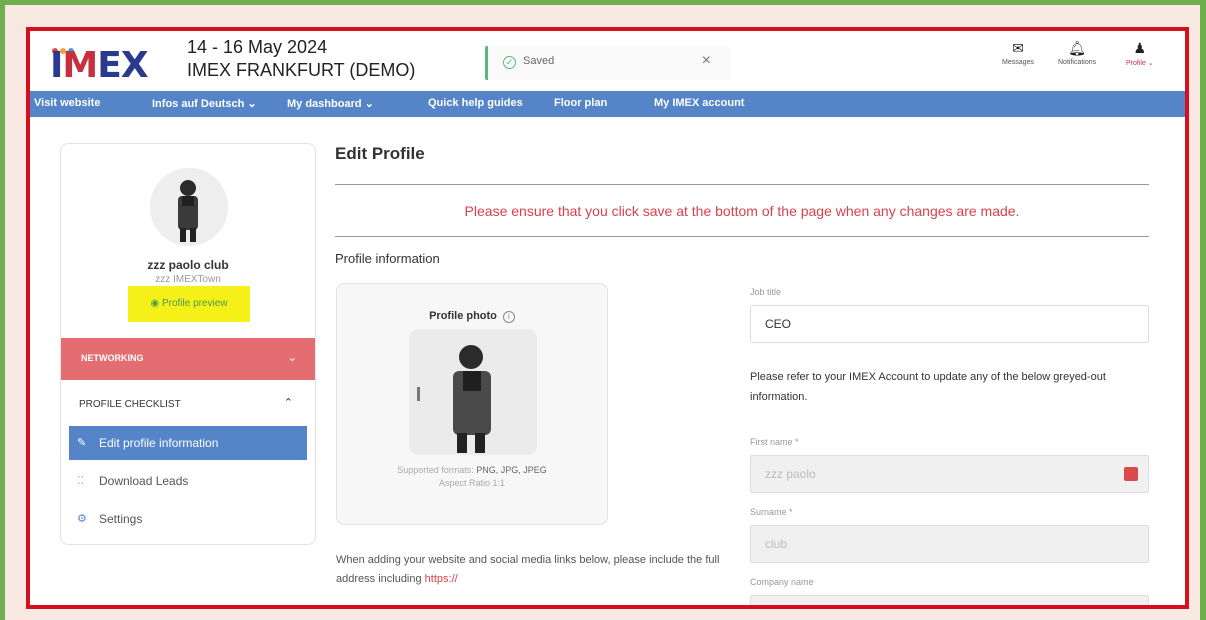  What do you see at coordinates (156, 303) in the screenshot?
I see `eye-icon: ◉` at bounding box center [156, 303].